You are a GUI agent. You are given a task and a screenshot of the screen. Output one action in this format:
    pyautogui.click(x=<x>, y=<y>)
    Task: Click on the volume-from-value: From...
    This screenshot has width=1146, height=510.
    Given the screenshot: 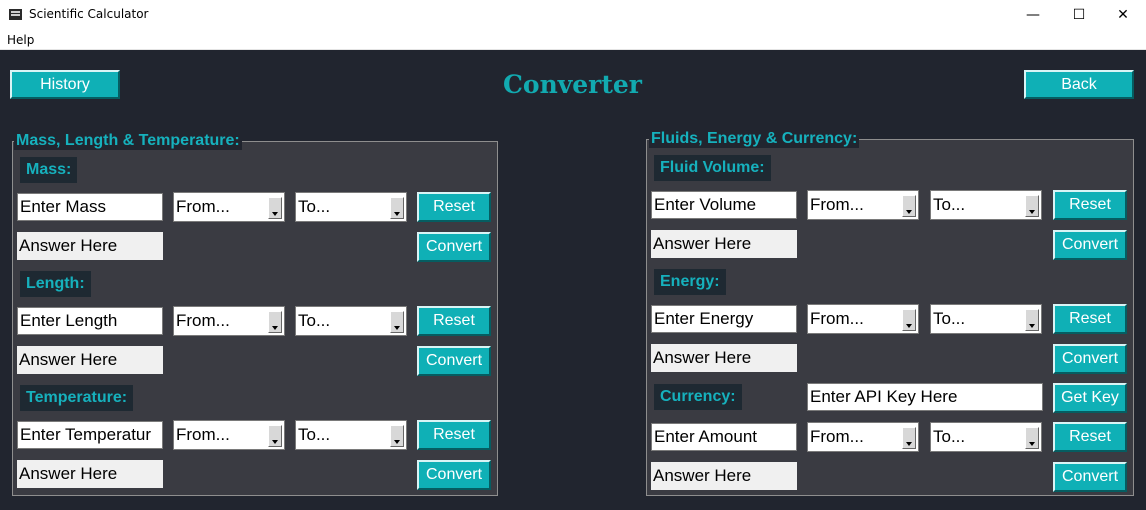 What is the action you would take?
    pyautogui.click(x=837, y=204)
    